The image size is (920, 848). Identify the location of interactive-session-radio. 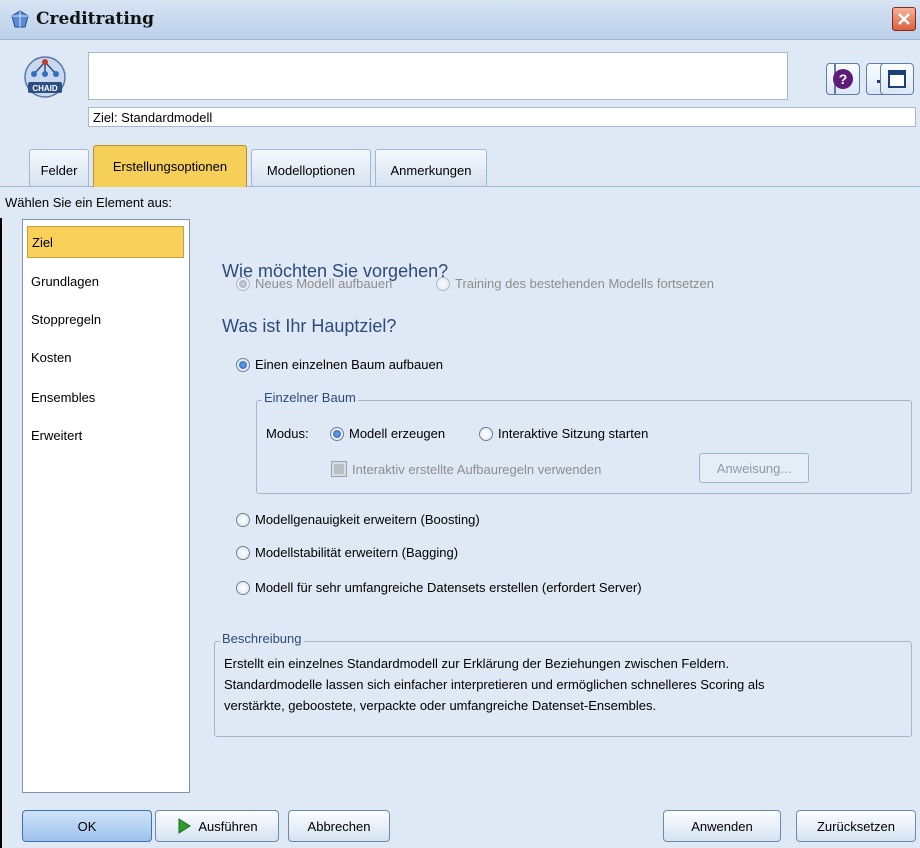
(486, 433).